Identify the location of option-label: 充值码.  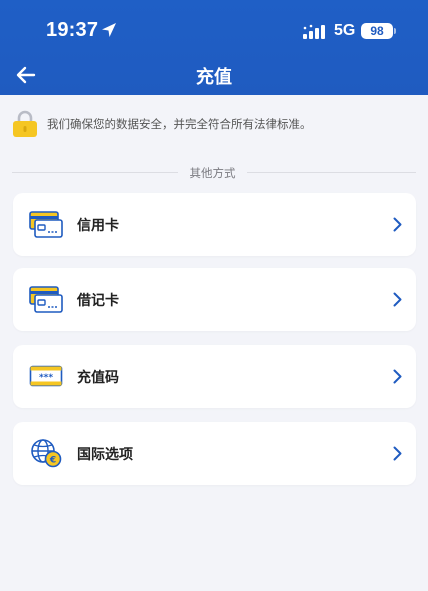
(98, 378).